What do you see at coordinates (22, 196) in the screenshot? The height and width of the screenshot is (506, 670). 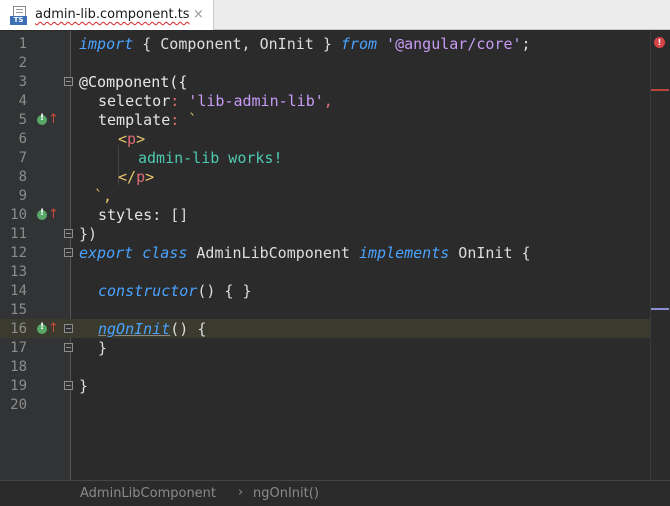 I see `line-number: 9` at bounding box center [22, 196].